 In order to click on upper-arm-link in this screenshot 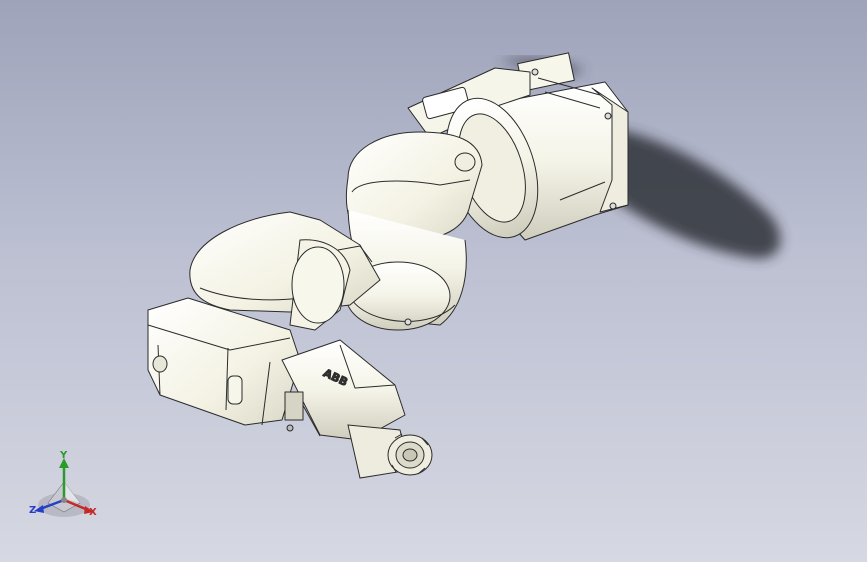, I will do `click(414, 231)`.